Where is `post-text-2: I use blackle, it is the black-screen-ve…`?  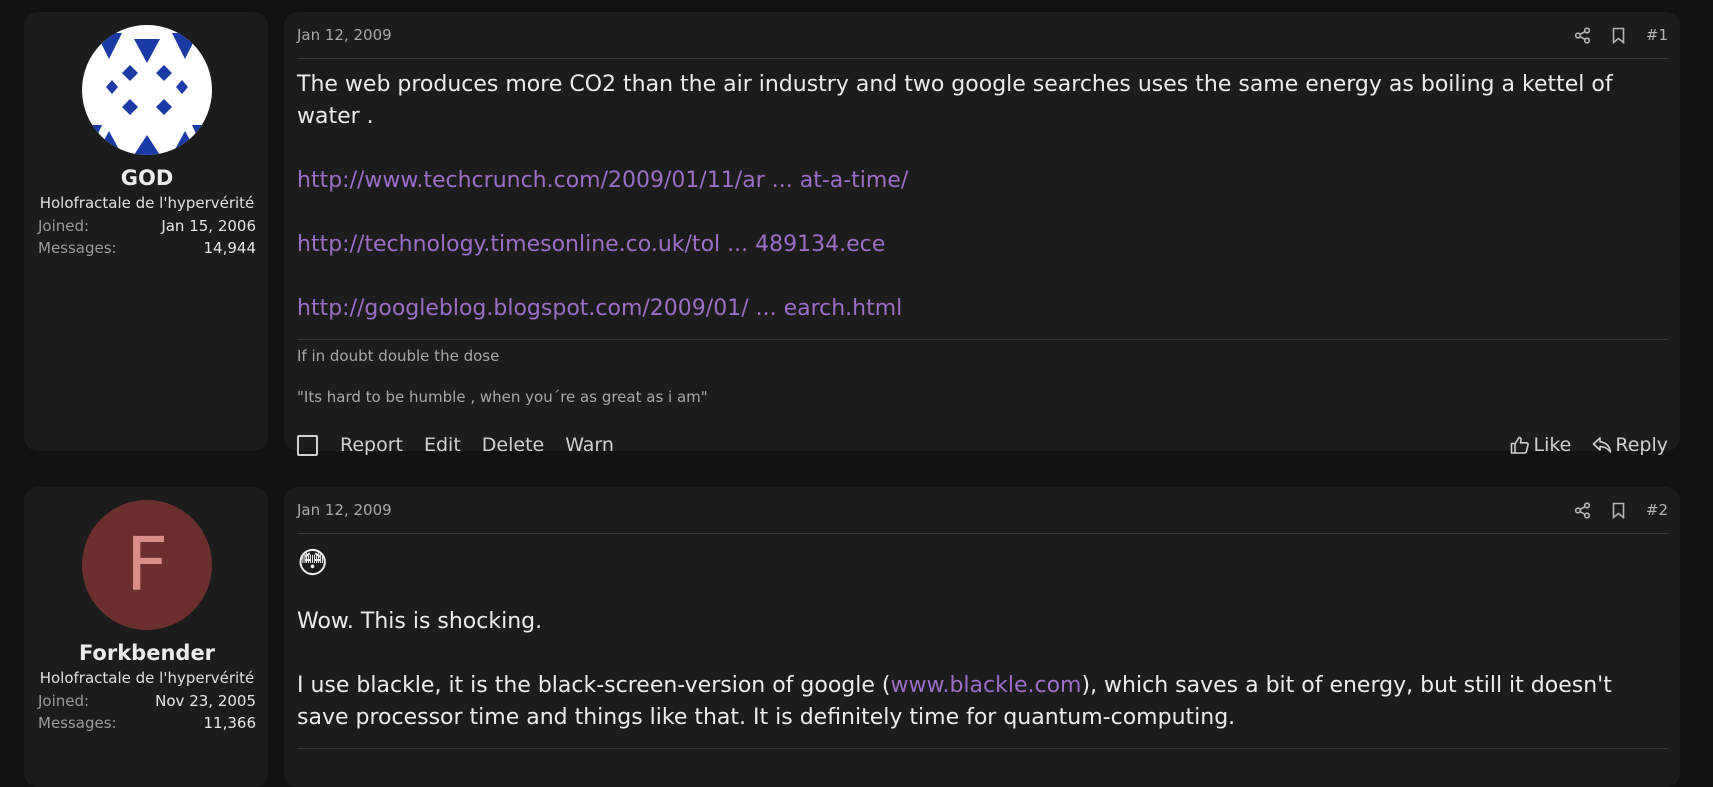 post-text-2: I use blackle, it is the black-screen-ve… is located at coordinates (982, 702).